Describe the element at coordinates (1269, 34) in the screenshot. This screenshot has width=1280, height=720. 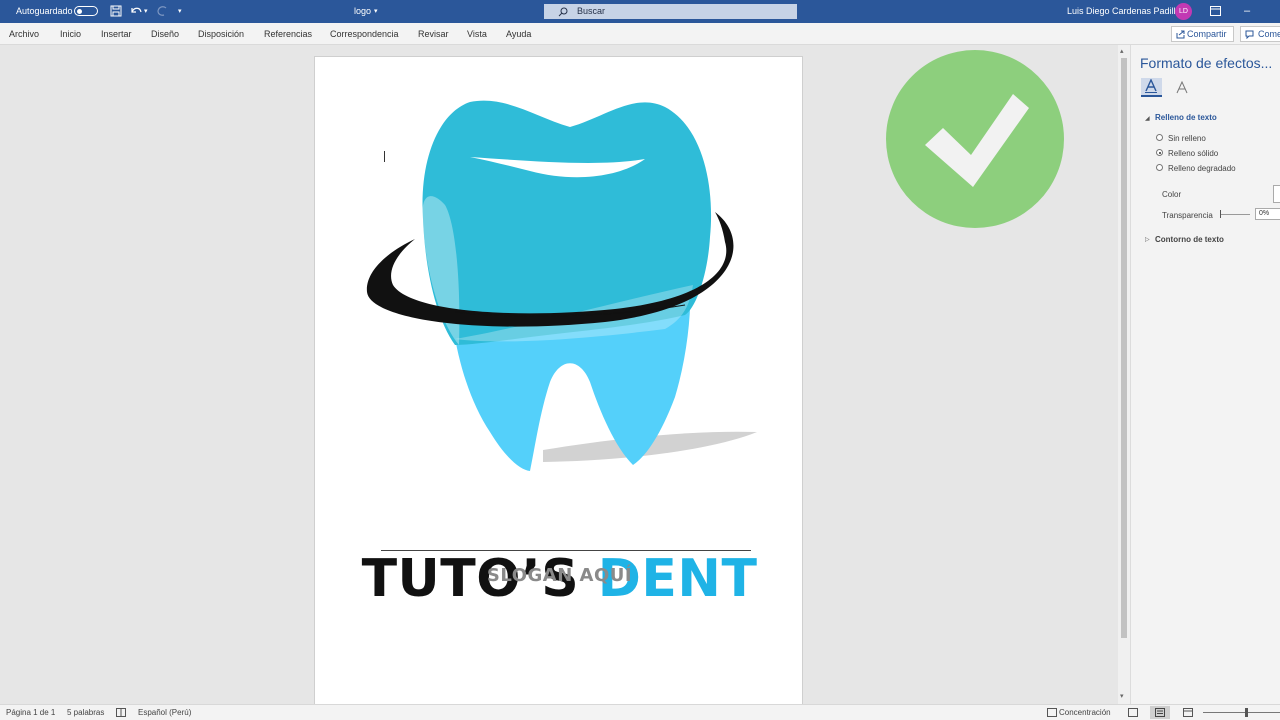
I see `comments-label: Come` at that location.